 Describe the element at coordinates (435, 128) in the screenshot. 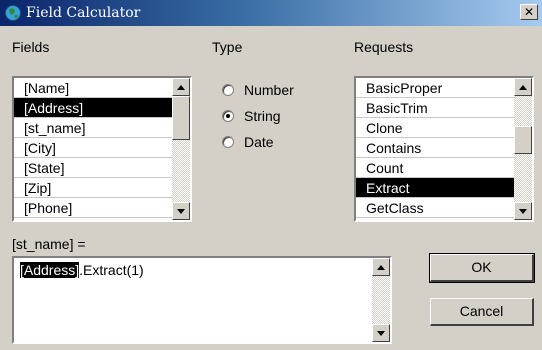

I see `requests-item: Clone` at that location.